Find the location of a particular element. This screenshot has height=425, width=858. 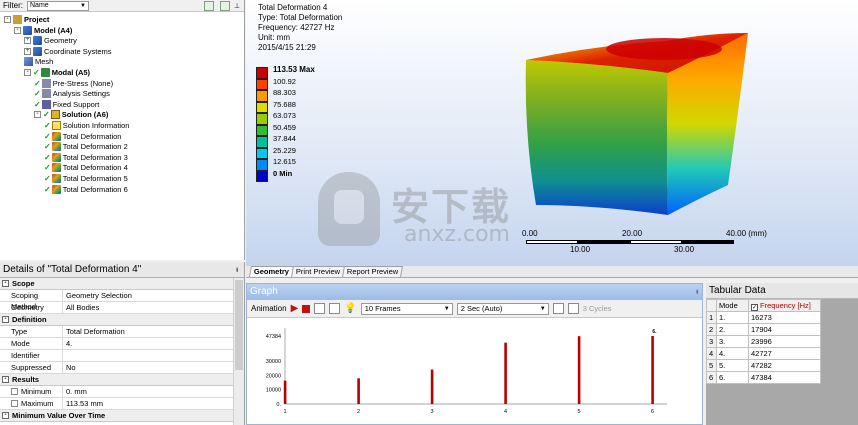

pin-icon: ⊥ is located at coordinates (238, 6).